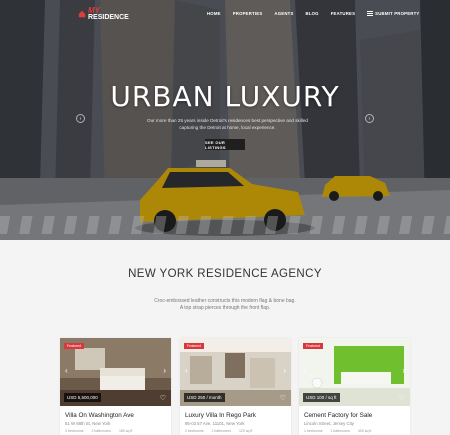  What do you see at coordinates (343, 13) in the screenshot?
I see `nav-item-features: FEATURES` at bounding box center [343, 13].